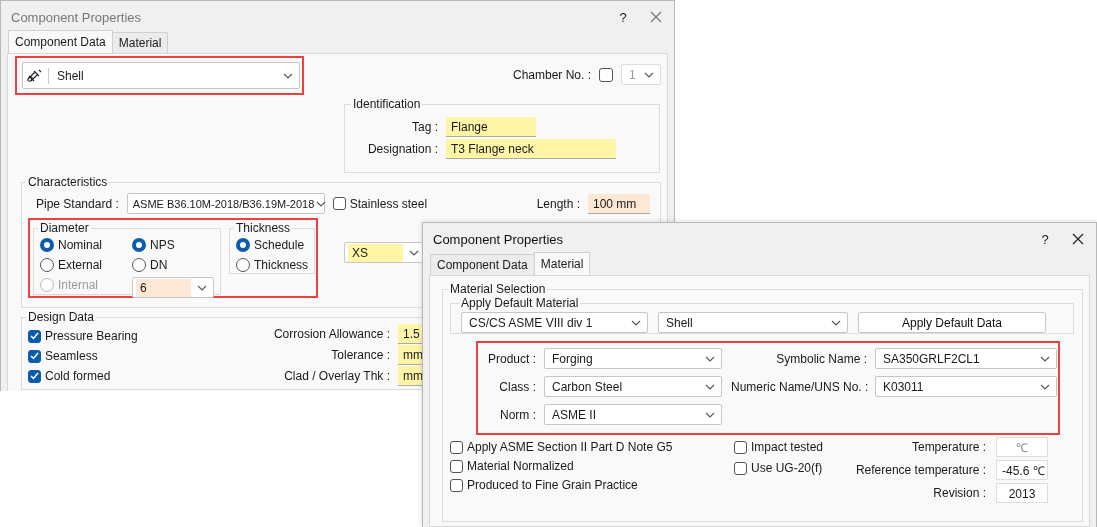 The height and width of the screenshot is (527, 1097). Describe the element at coordinates (281, 265) in the screenshot. I see `radio-label: Thickness` at that location.